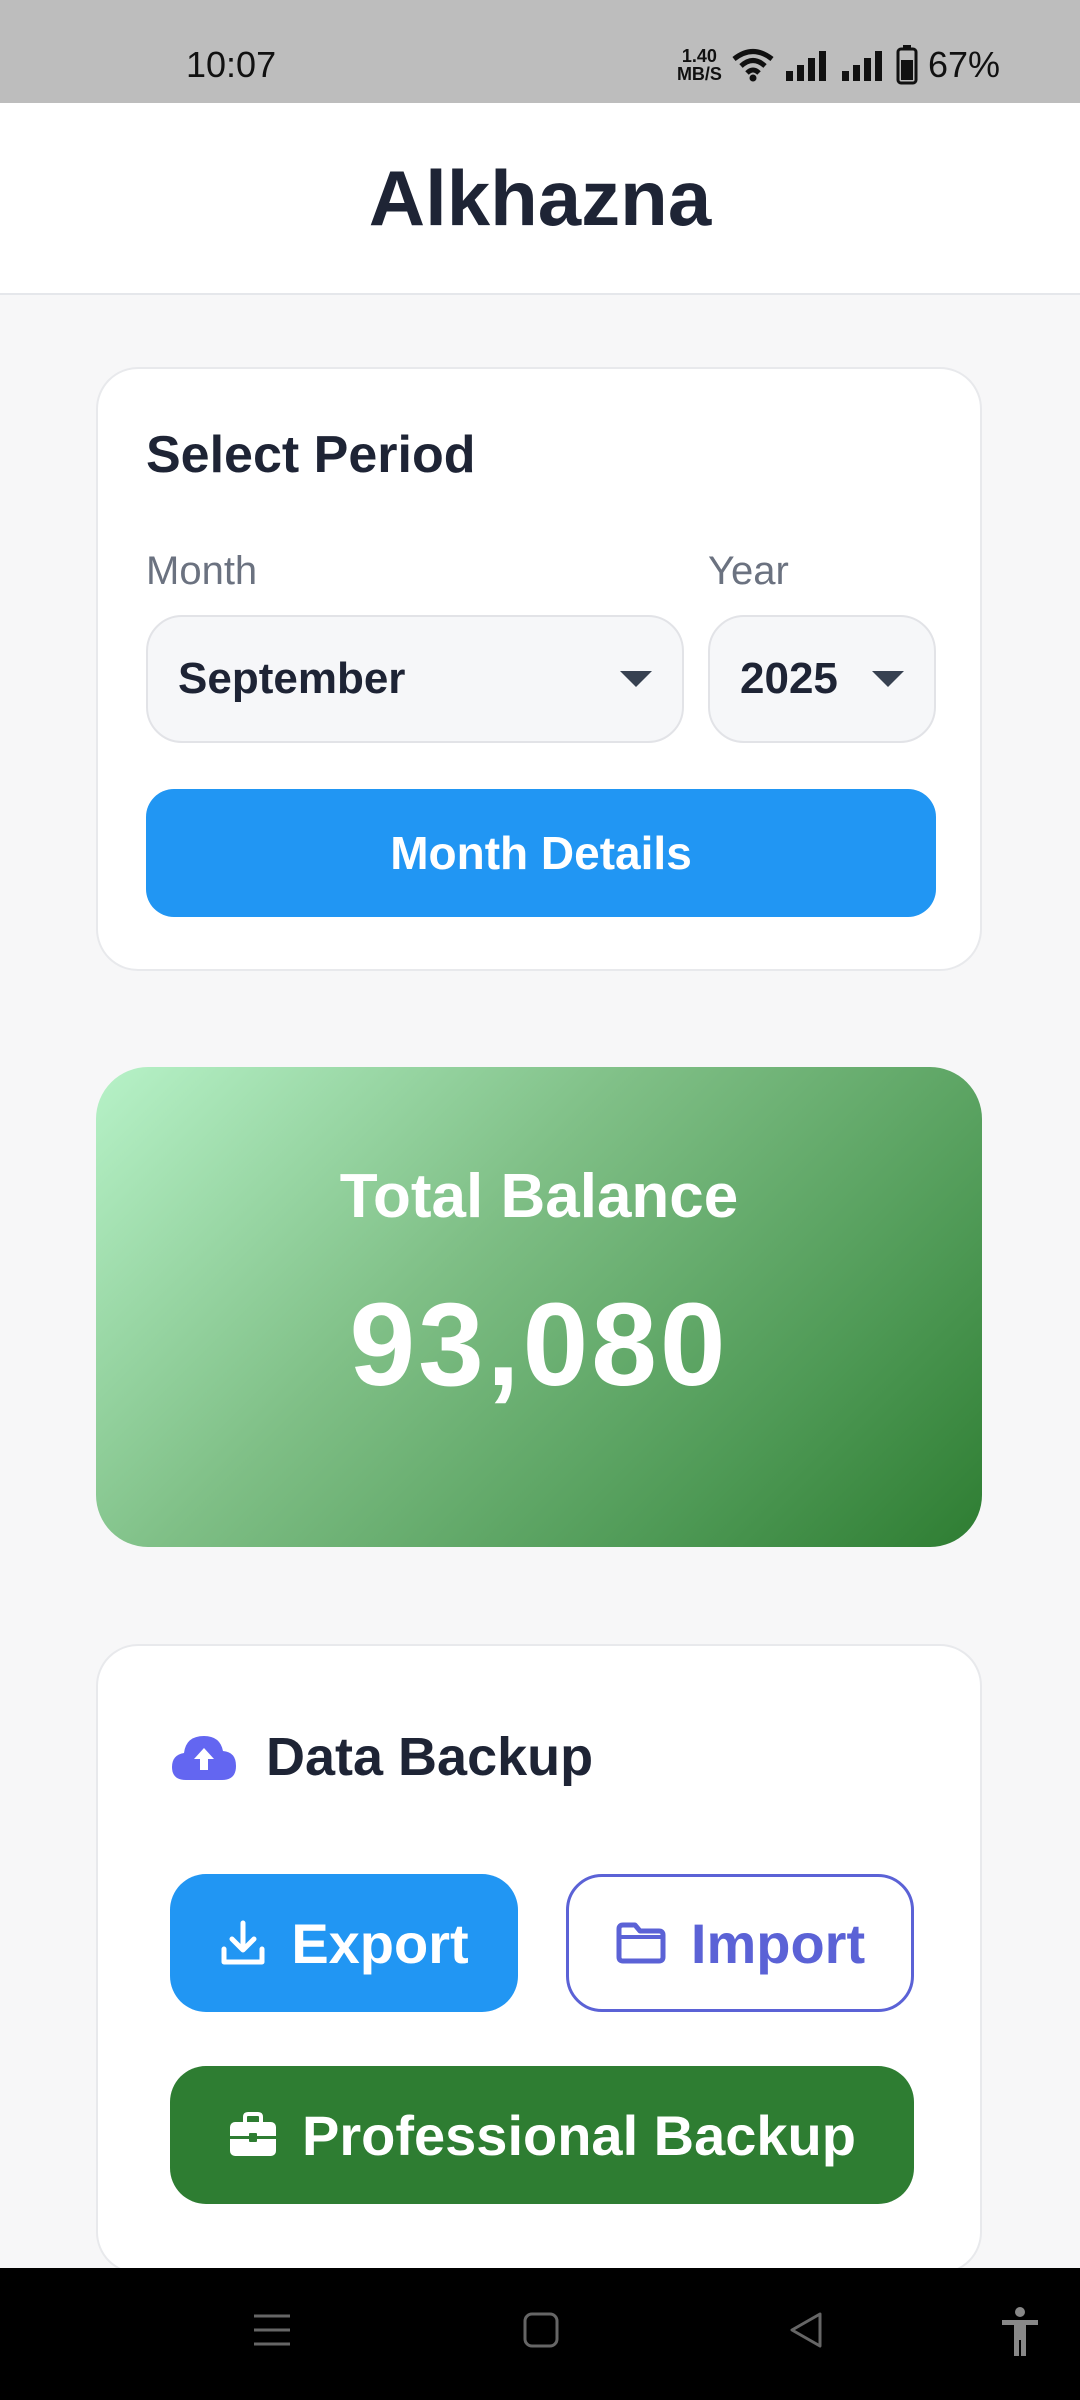 The width and height of the screenshot is (1080, 2400). Describe the element at coordinates (539, 1196) in the screenshot. I see `total-balance-label: Total Balance` at that location.